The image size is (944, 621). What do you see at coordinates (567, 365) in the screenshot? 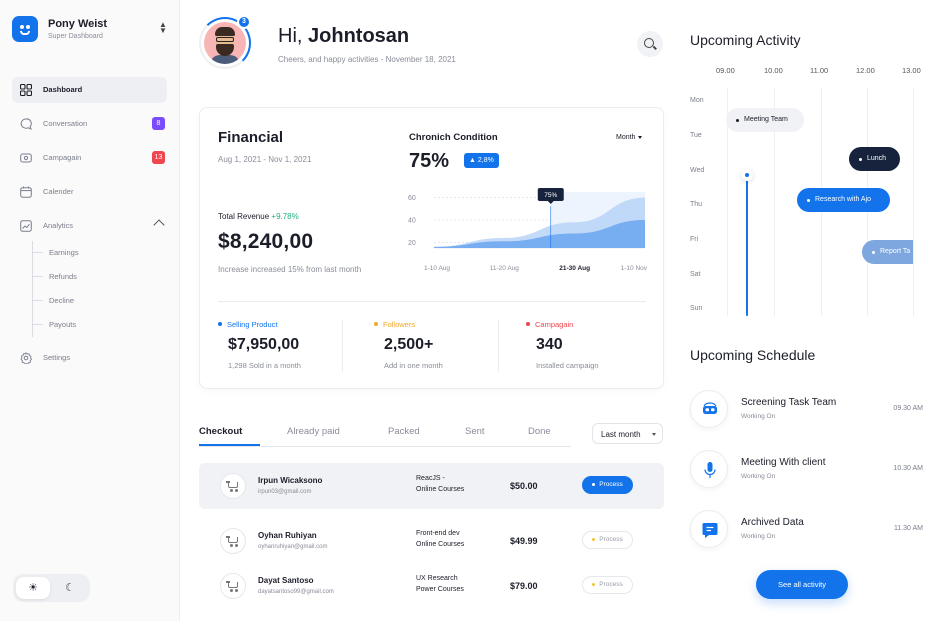
I see `stat-note: Installed campaign` at bounding box center [567, 365].